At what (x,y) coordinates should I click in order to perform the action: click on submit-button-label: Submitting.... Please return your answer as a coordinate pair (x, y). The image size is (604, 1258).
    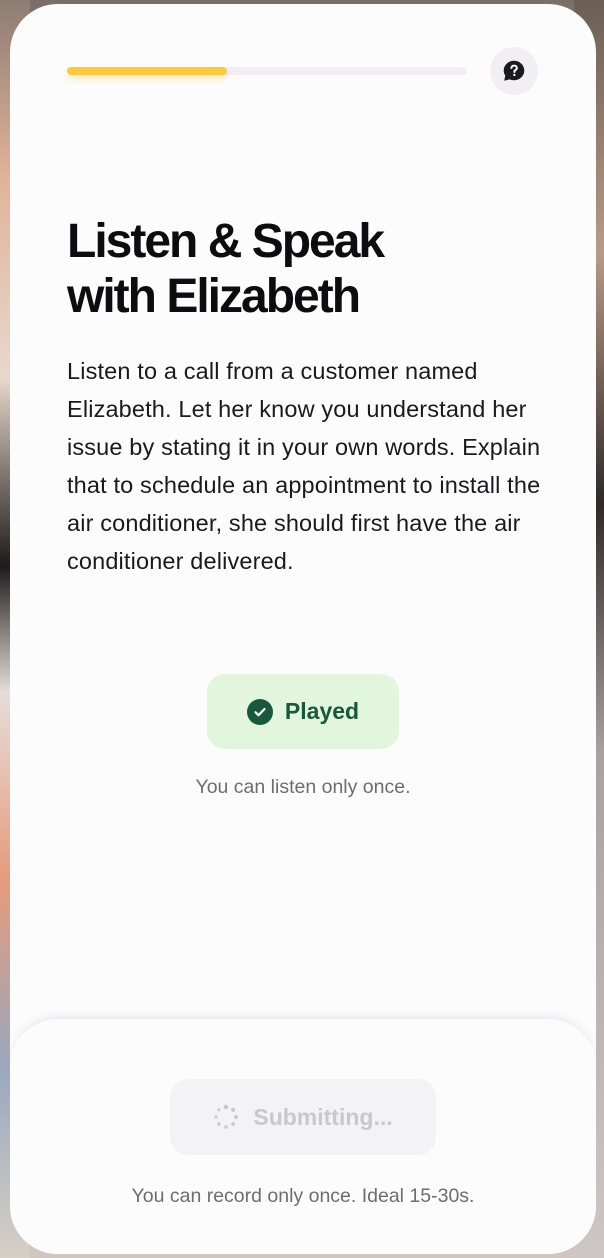
    Looking at the image, I should click on (323, 1116).